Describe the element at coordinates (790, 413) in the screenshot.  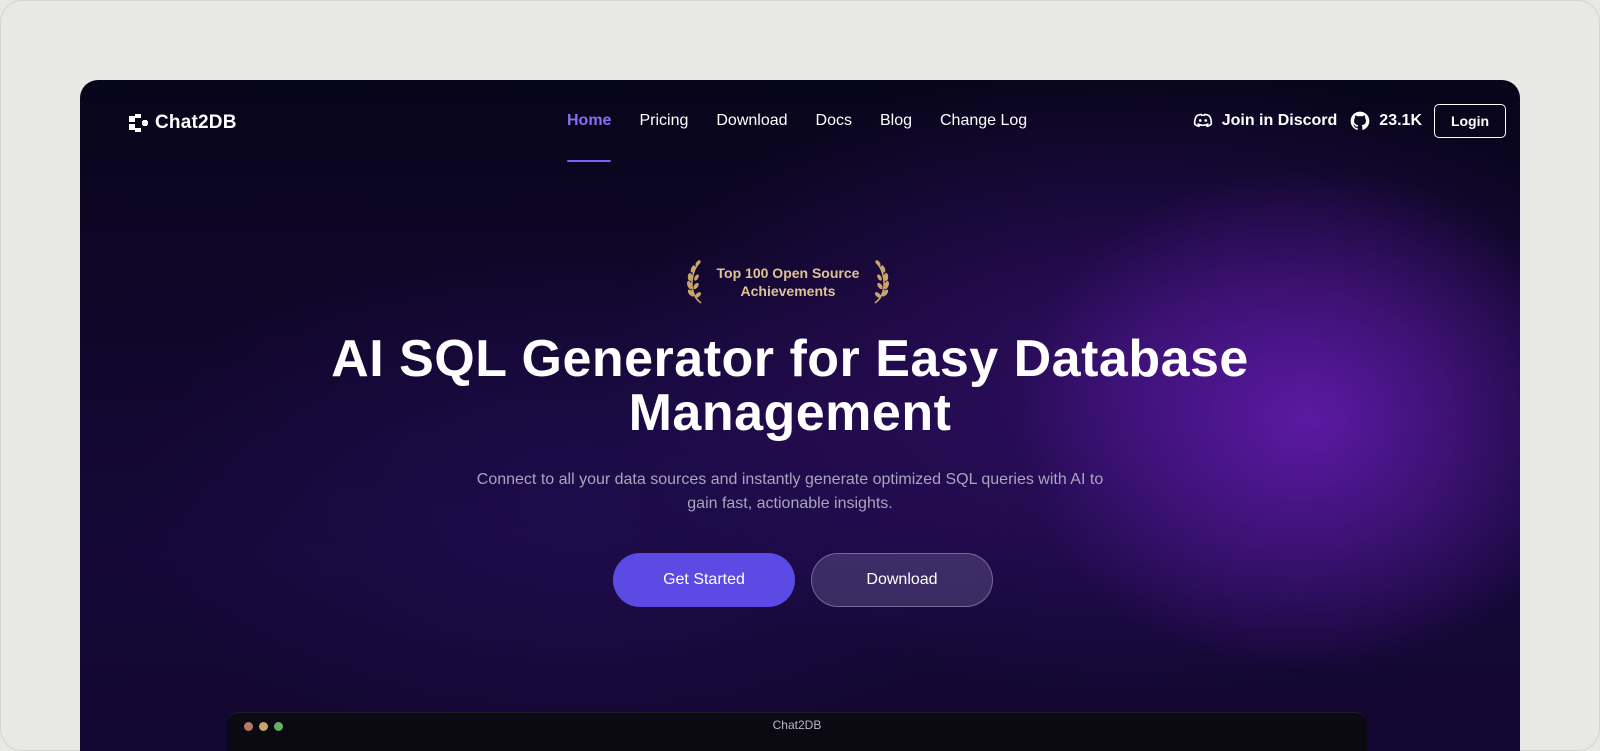
I see `headline-line-2: Management` at that location.